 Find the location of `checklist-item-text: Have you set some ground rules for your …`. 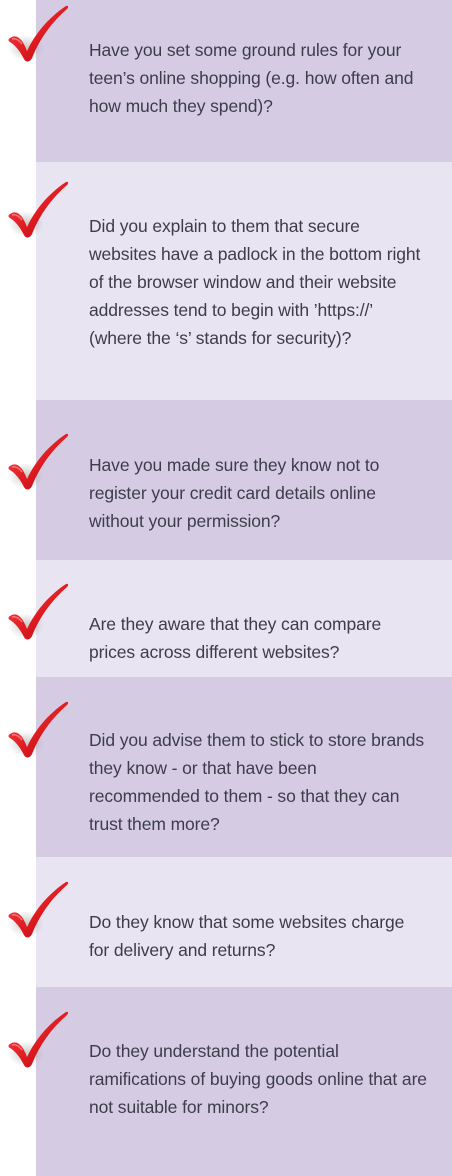

checklist-item-text: Have you set some ground rules for your … is located at coordinates (251, 78).